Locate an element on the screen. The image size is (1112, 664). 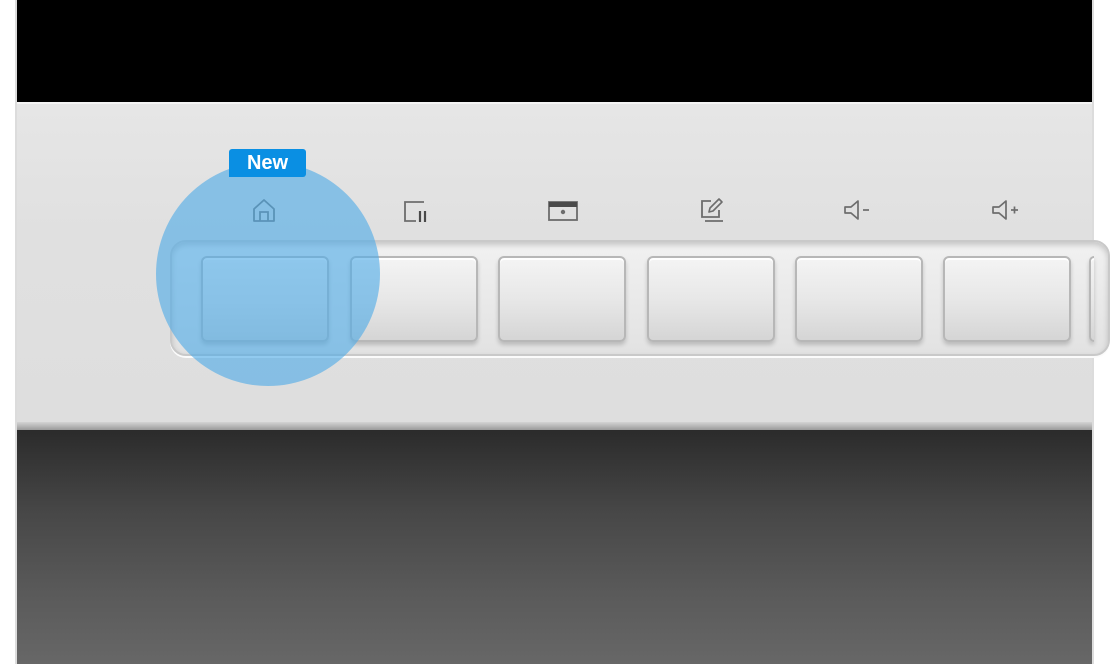
multiview-icon is located at coordinates (415, 210).